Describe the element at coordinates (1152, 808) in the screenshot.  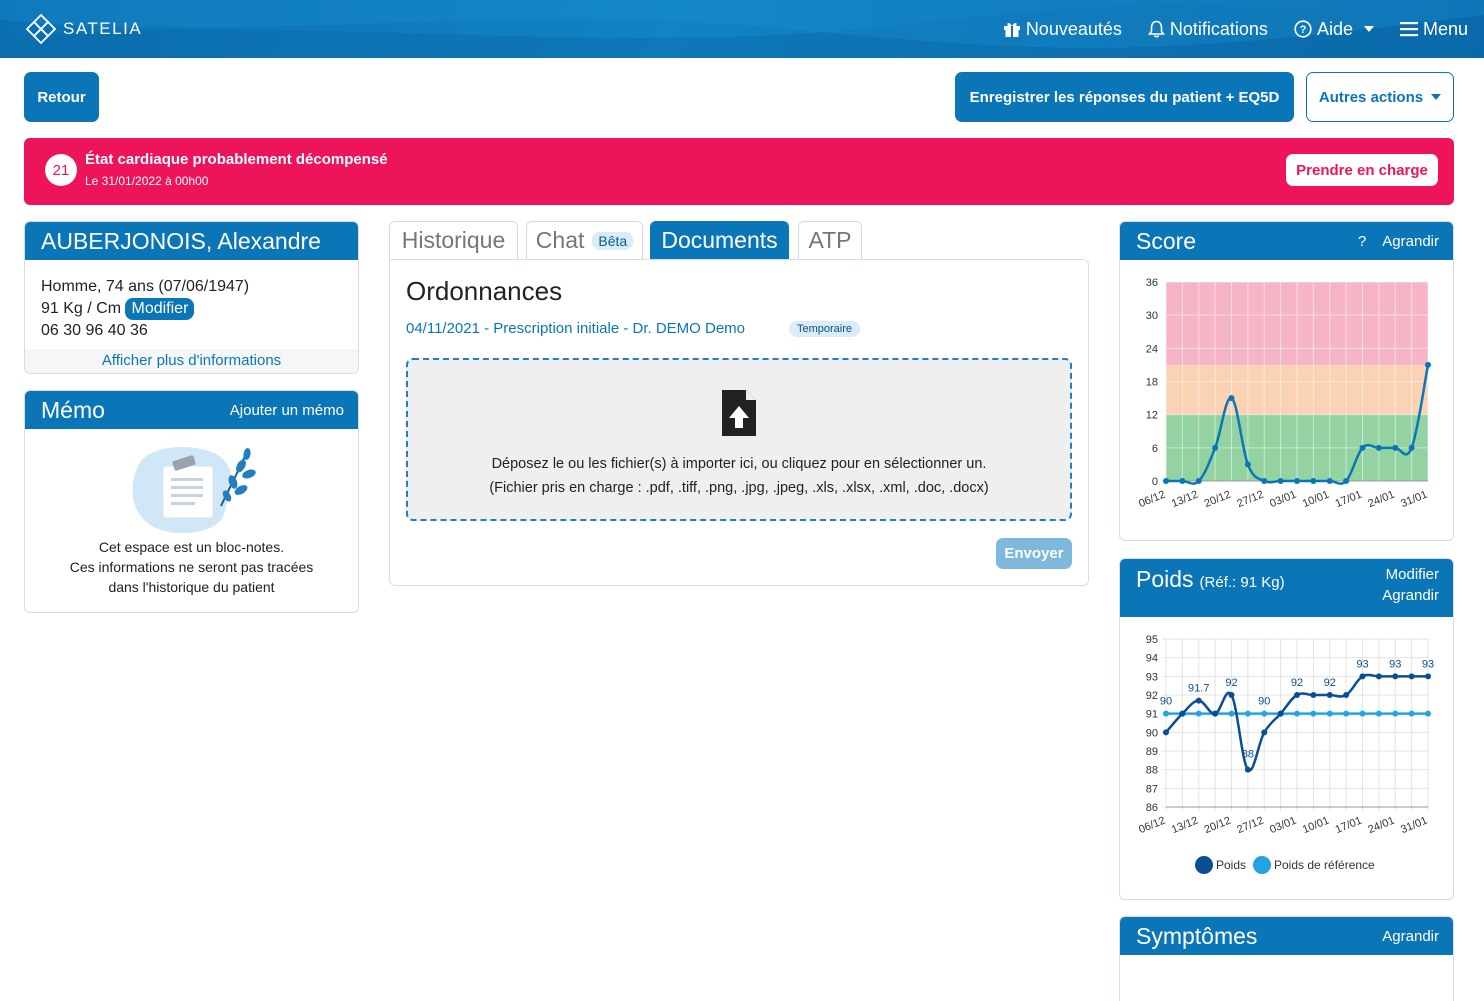
I see `y-tick-label: 86` at that location.